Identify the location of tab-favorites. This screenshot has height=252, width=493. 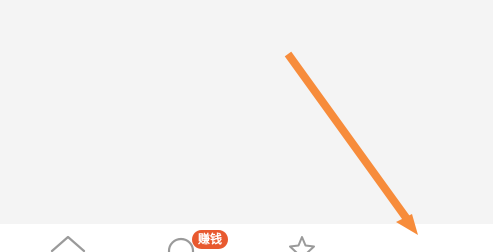
(302, 238).